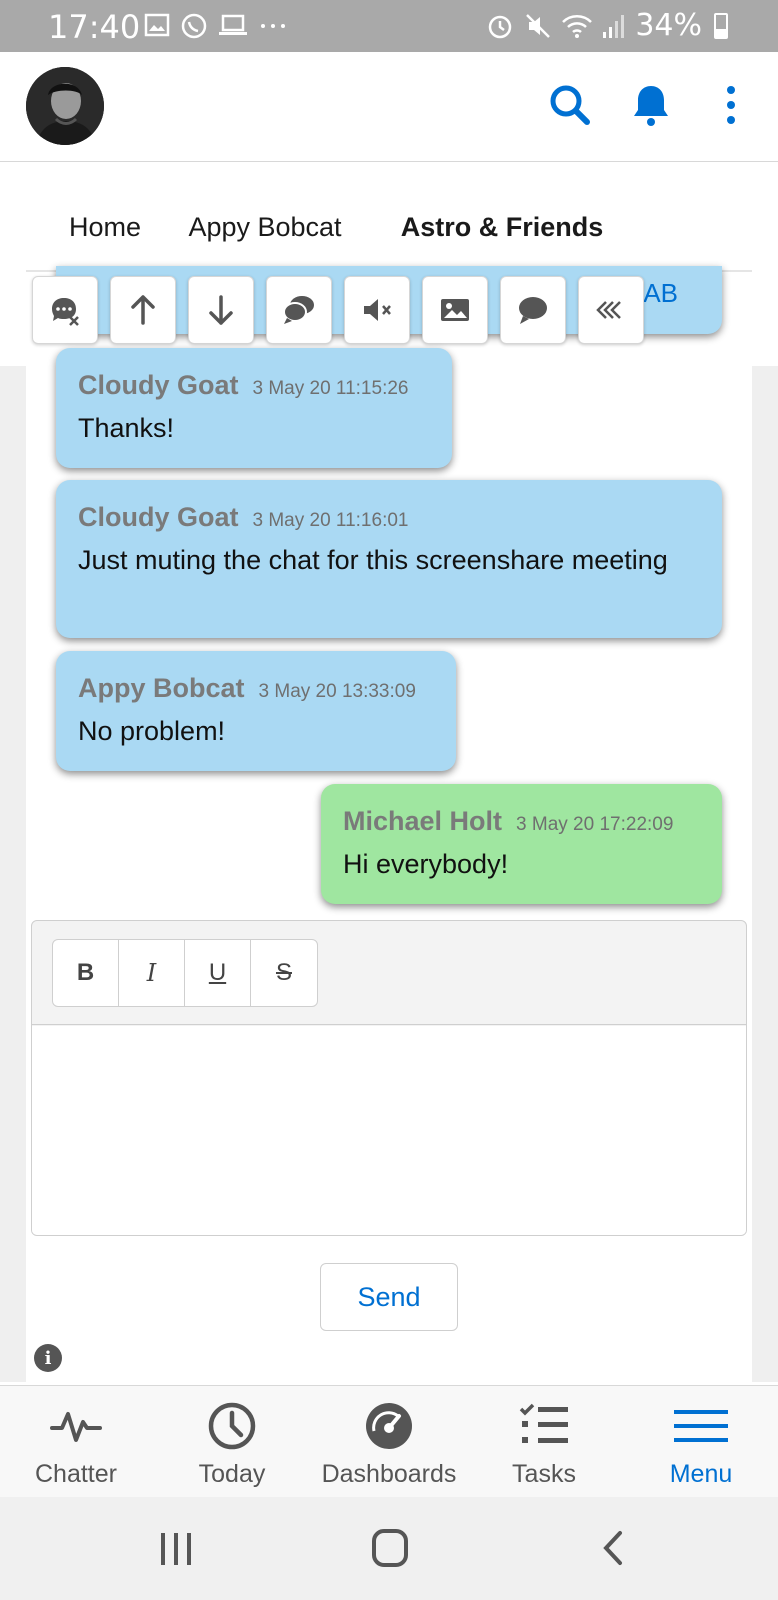 Image resolution: width=778 pixels, height=1600 pixels. I want to click on notification-icons, so click(216, 26).